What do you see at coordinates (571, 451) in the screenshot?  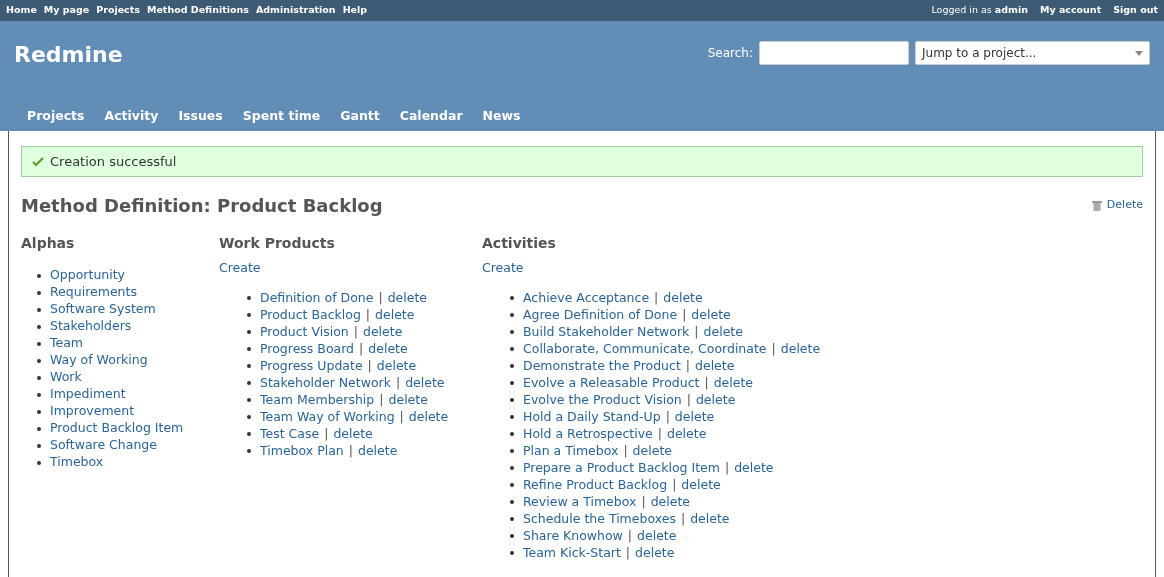 I see `item-link: Plan a Timebox` at bounding box center [571, 451].